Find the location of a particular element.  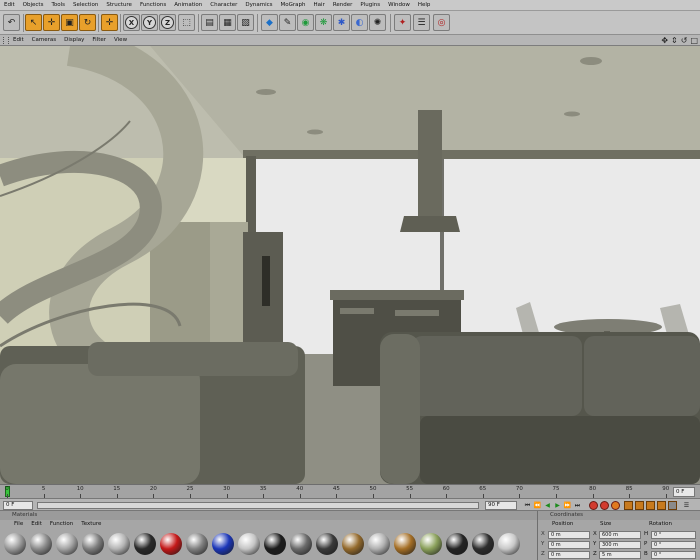

viewport-menu-view: View is located at coordinates (120, 40).